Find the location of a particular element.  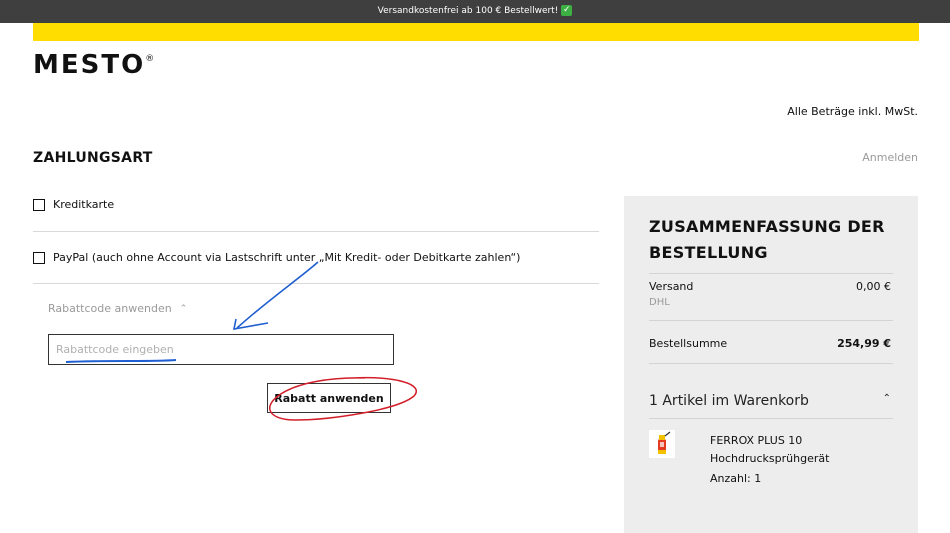

annotation-underline is located at coordinates (121, 361).